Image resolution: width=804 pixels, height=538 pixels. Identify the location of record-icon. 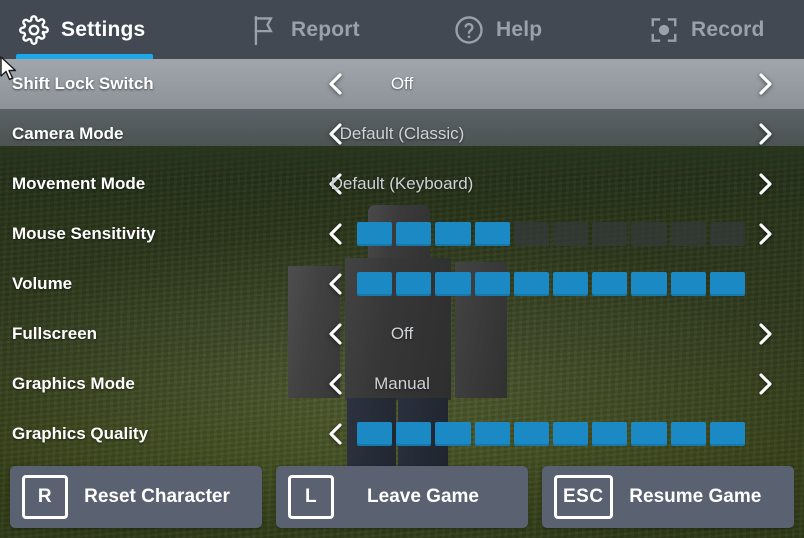
(664, 30).